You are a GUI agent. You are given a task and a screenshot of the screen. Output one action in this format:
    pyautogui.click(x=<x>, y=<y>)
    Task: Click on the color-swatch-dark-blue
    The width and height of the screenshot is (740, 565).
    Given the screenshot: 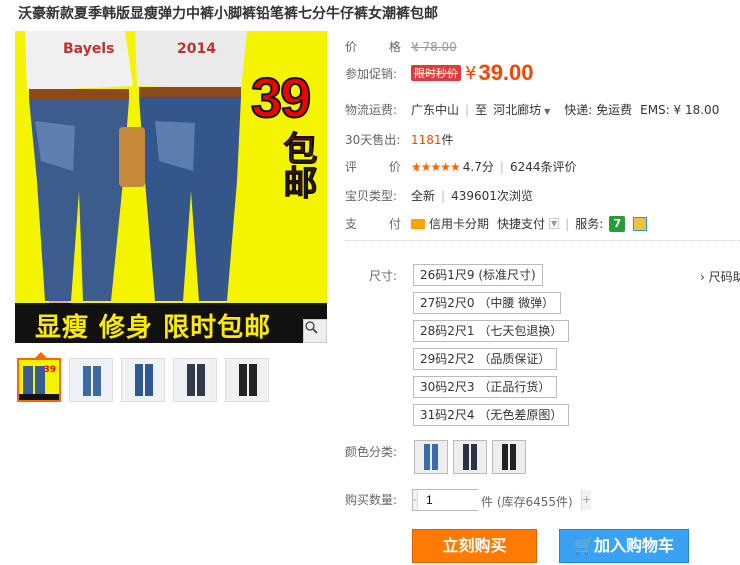 What is the action you would take?
    pyautogui.click(x=470, y=457)
    